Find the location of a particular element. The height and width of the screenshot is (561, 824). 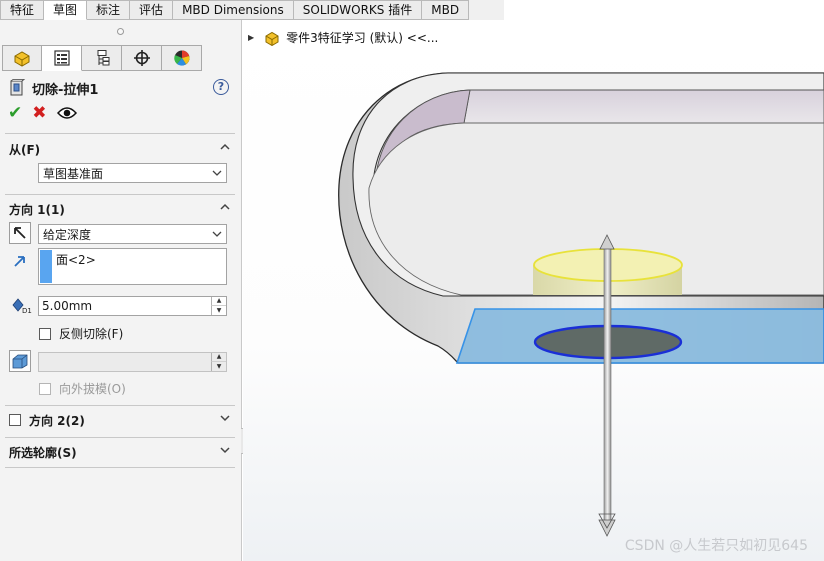

display-manager-icon is located at coordinates (181, 58).